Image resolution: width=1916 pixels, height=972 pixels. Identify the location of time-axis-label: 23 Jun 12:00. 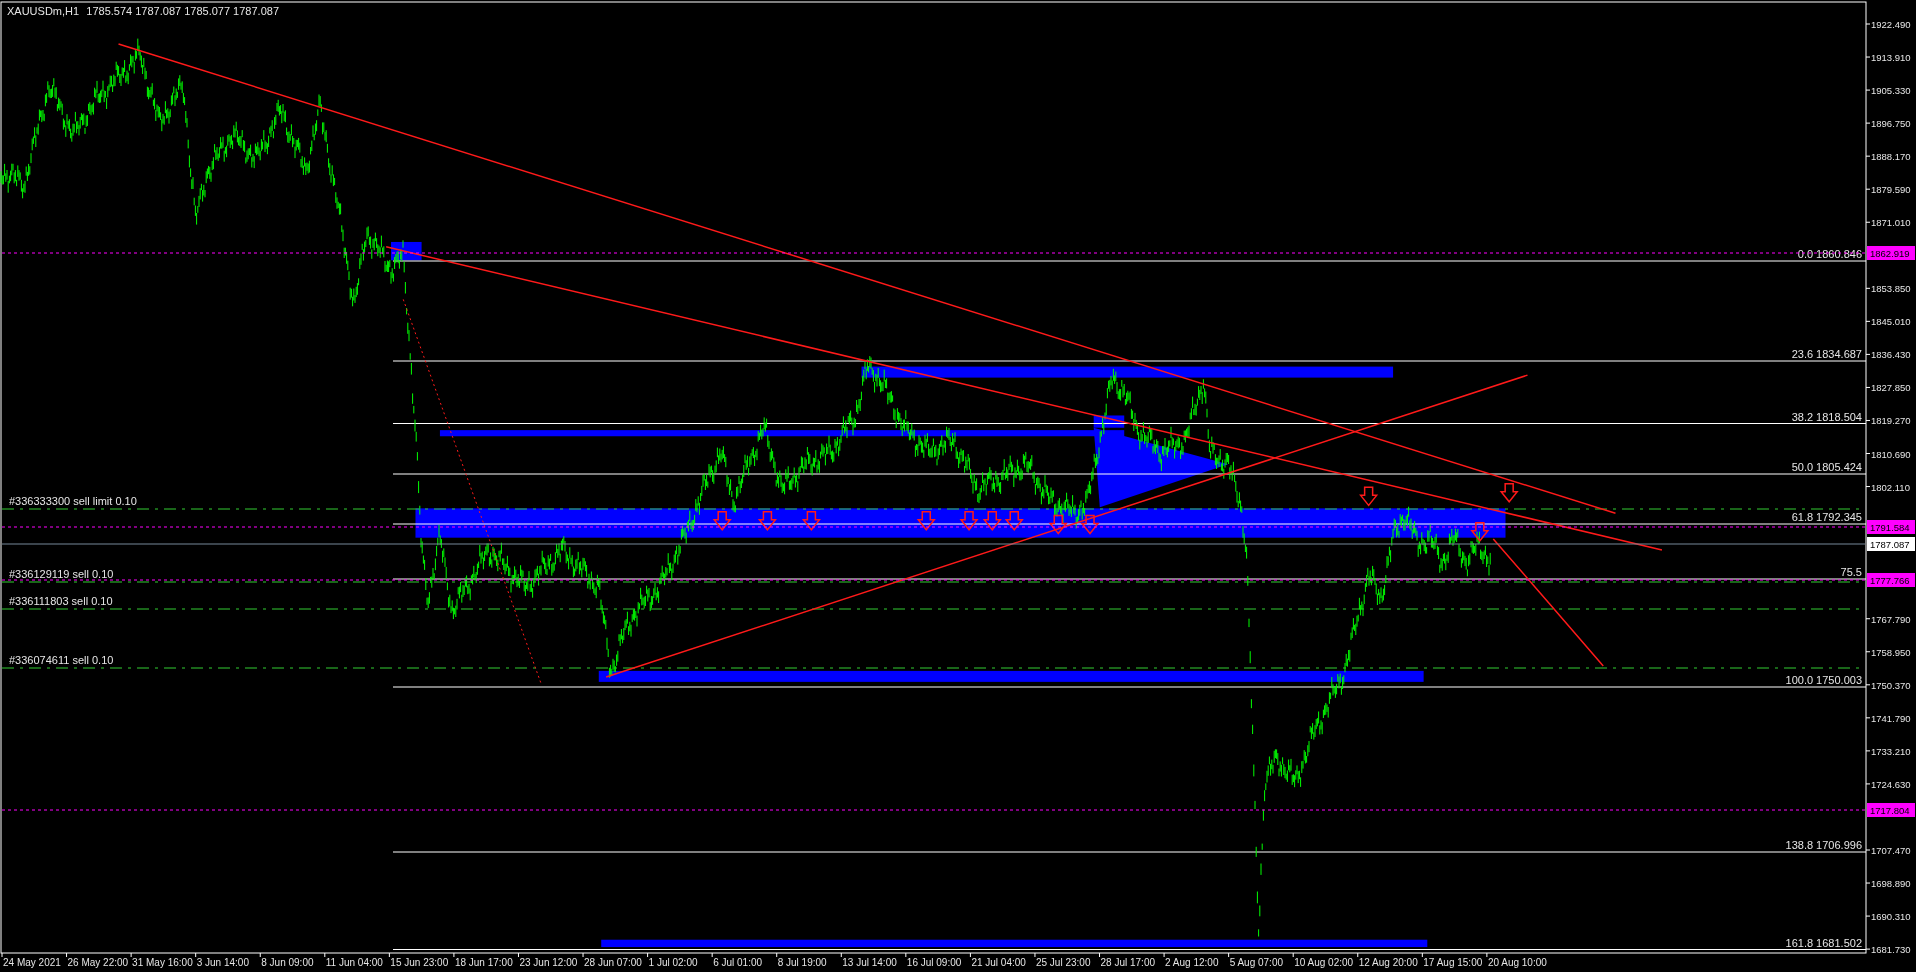
(548, 962).